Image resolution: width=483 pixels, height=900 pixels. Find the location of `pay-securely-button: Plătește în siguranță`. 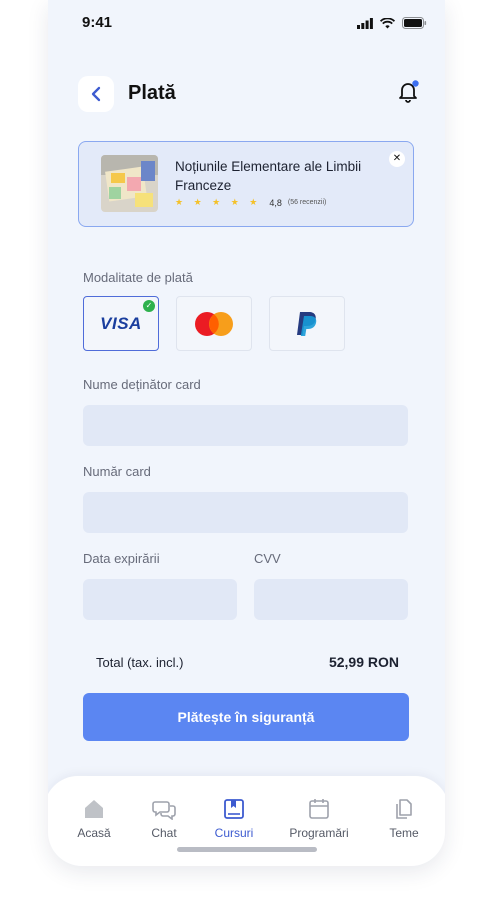

pay-securely-button: Plătește în siguranță is located at coordinates (246, 717).